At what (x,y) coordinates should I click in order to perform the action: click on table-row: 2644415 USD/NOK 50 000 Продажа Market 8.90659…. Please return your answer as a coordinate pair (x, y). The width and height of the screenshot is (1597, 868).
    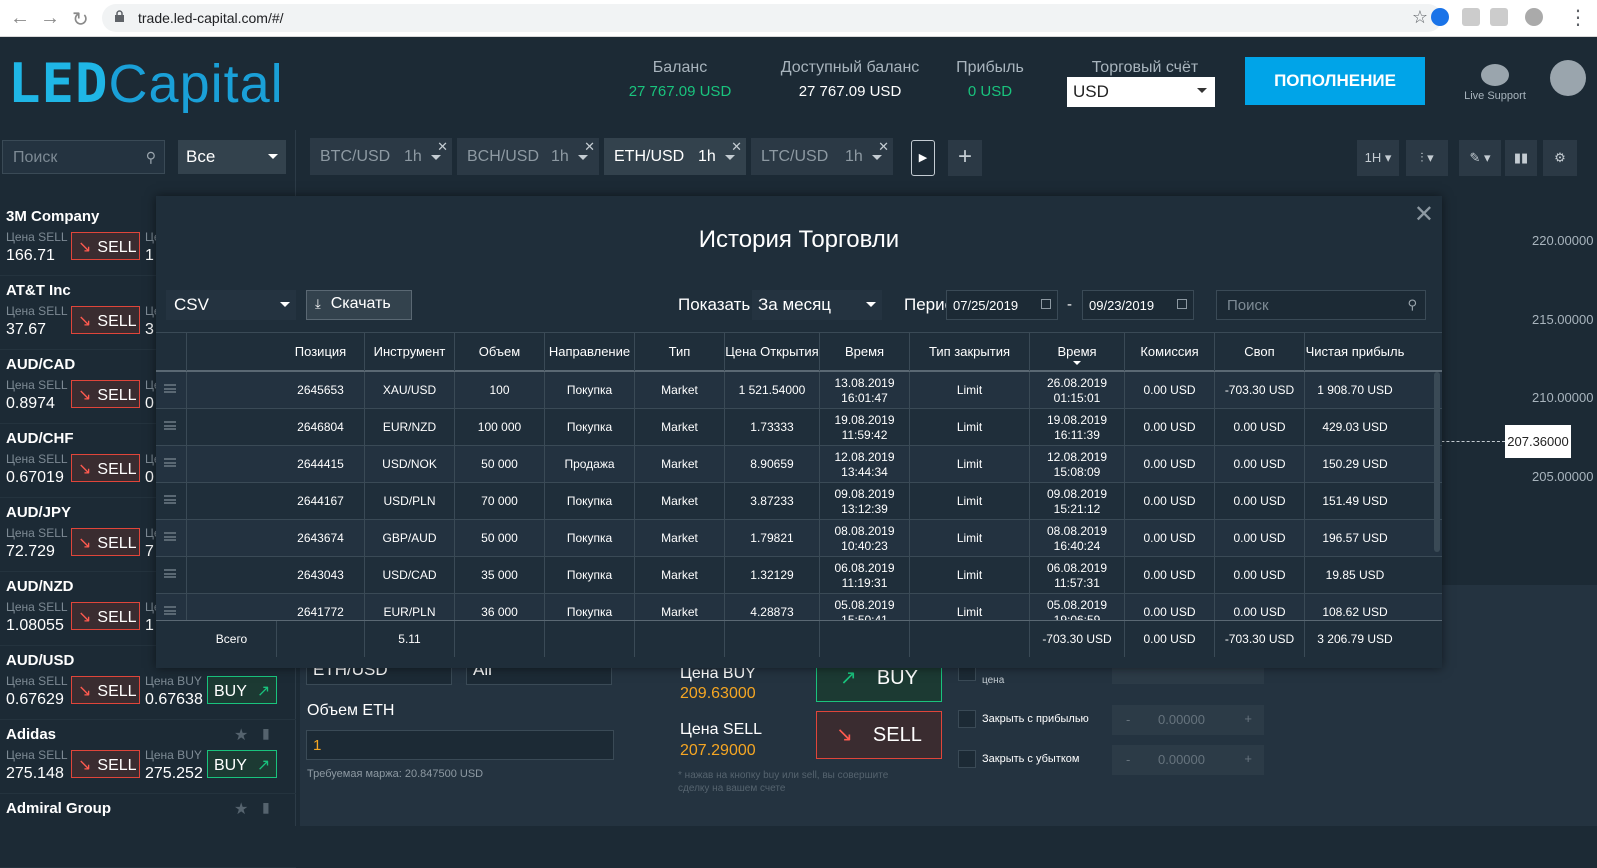
    Looking at the image, I should click on (799, 464).